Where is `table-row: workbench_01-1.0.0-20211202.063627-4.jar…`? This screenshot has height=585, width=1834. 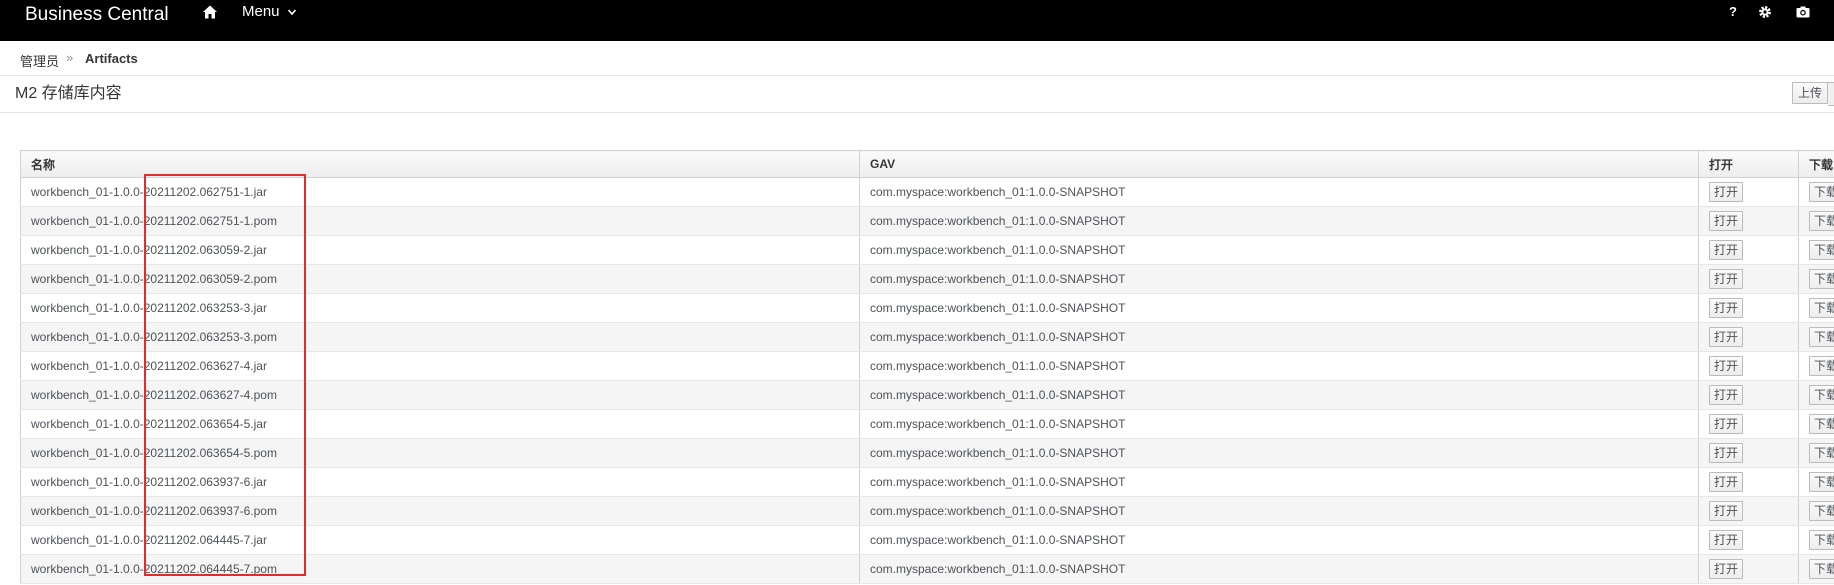
table-row: workbench_01-1.0.0-20211202.063627-4.jar… is located at coordinates (927, 366).